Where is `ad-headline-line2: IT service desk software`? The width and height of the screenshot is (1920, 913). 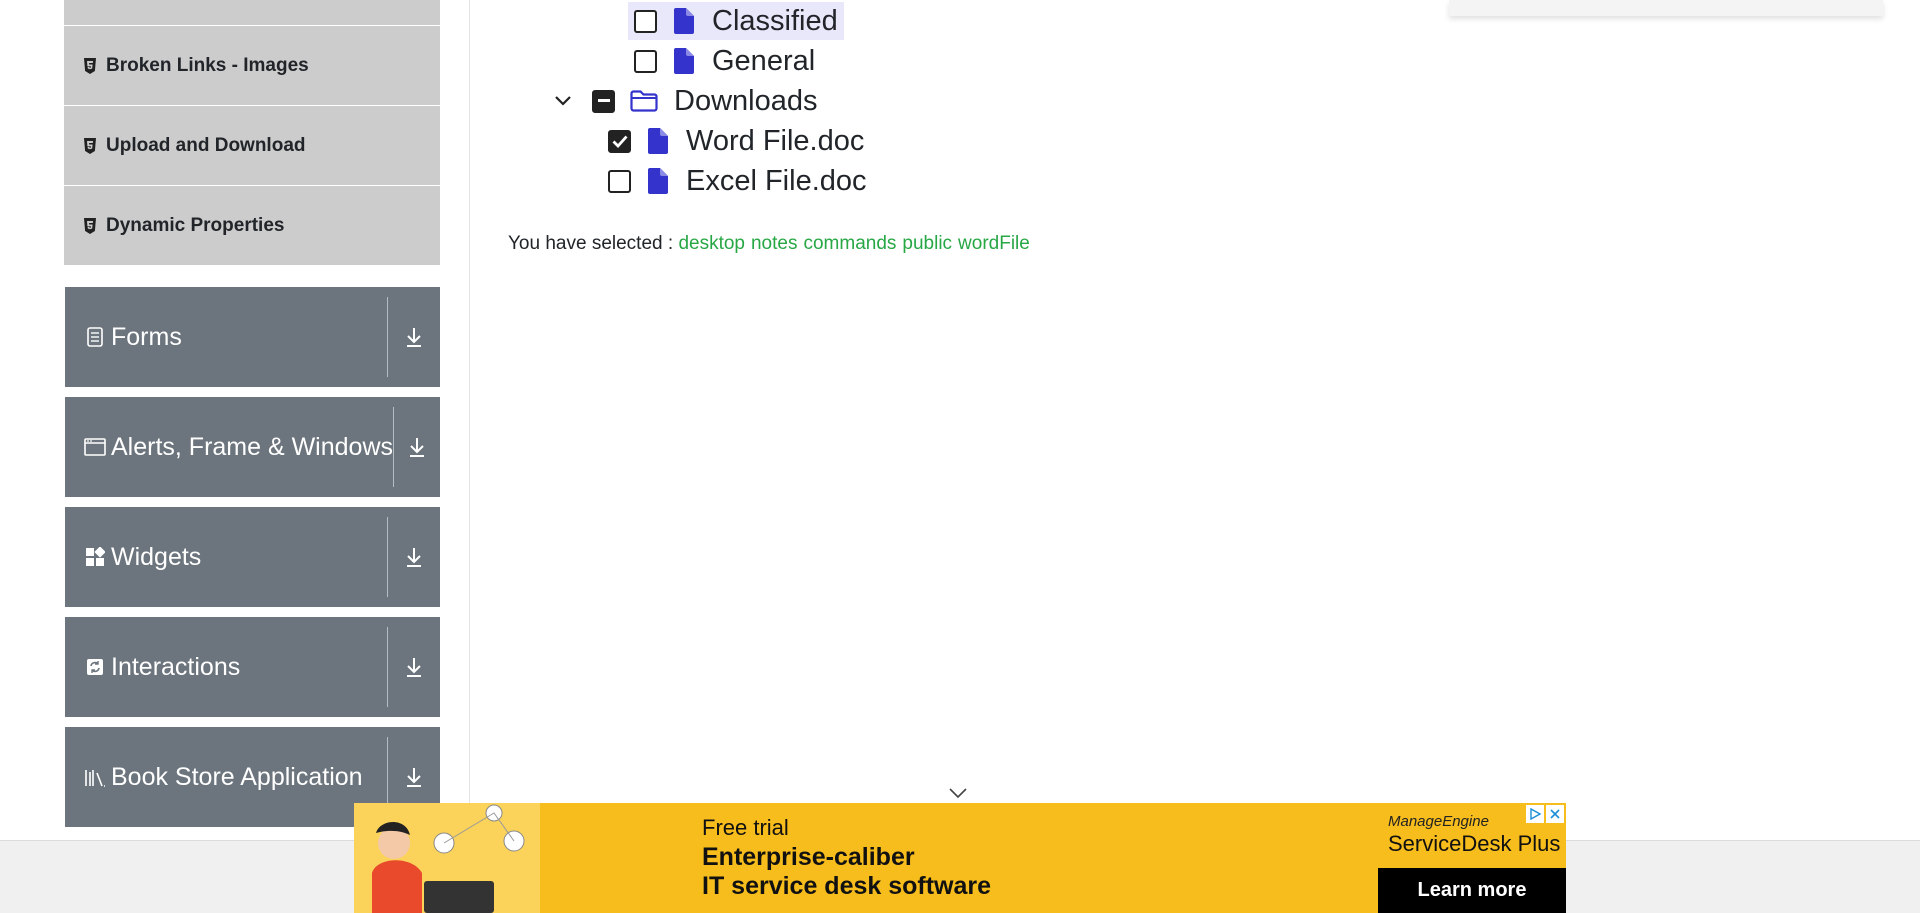
ad-headline-line2: IT service desk software is located at coordinates (847, 886).